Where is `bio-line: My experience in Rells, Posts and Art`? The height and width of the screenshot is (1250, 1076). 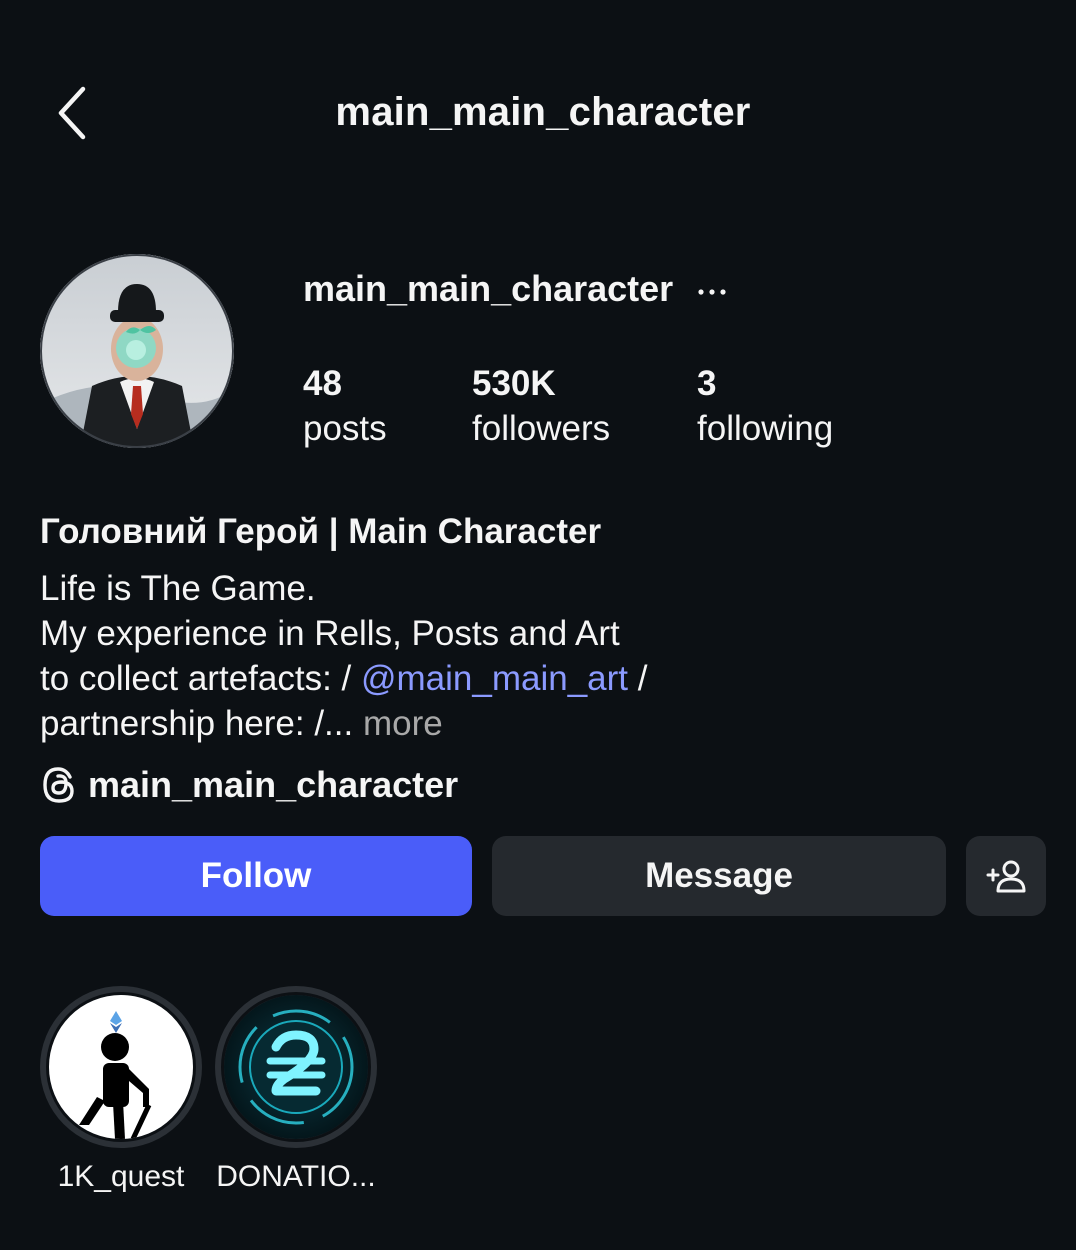
bio-line: My experience in Rells, Posts and Art is located at coordinates (330, 633).